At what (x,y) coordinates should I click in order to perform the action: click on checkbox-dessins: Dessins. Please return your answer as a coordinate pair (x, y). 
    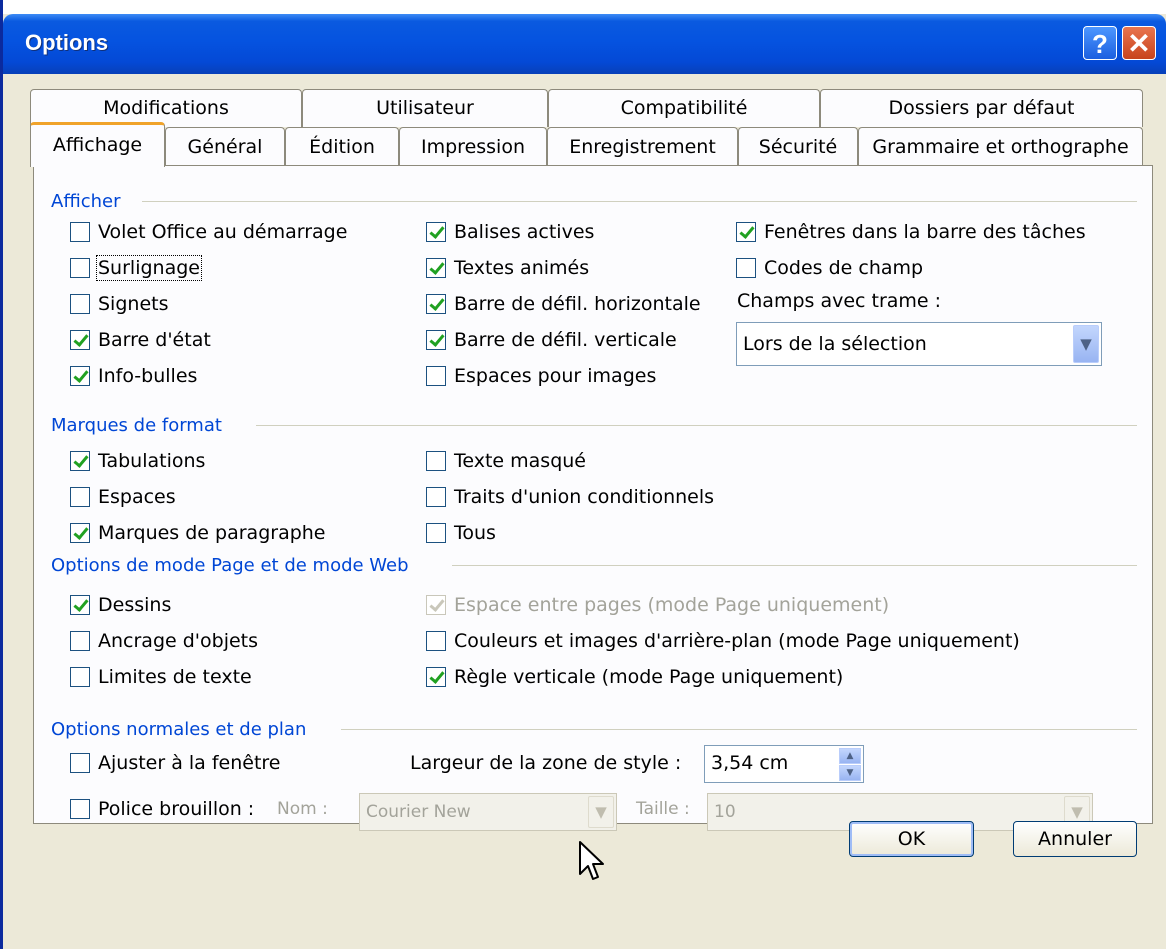
    Looking at the image, I should click on (120, 605).